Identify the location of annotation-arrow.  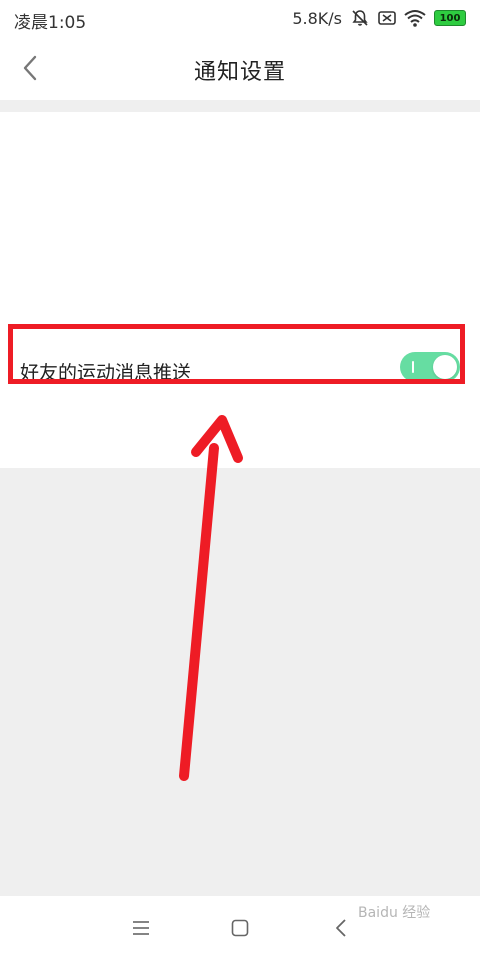
(211, 598).